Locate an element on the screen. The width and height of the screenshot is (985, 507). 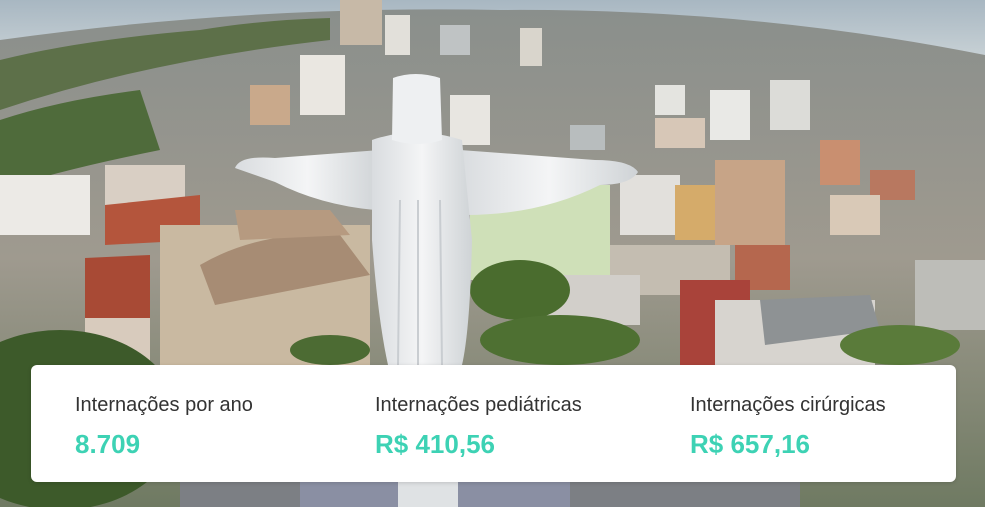
stat-label: Internações por ano is located at coordinates (164, 405).